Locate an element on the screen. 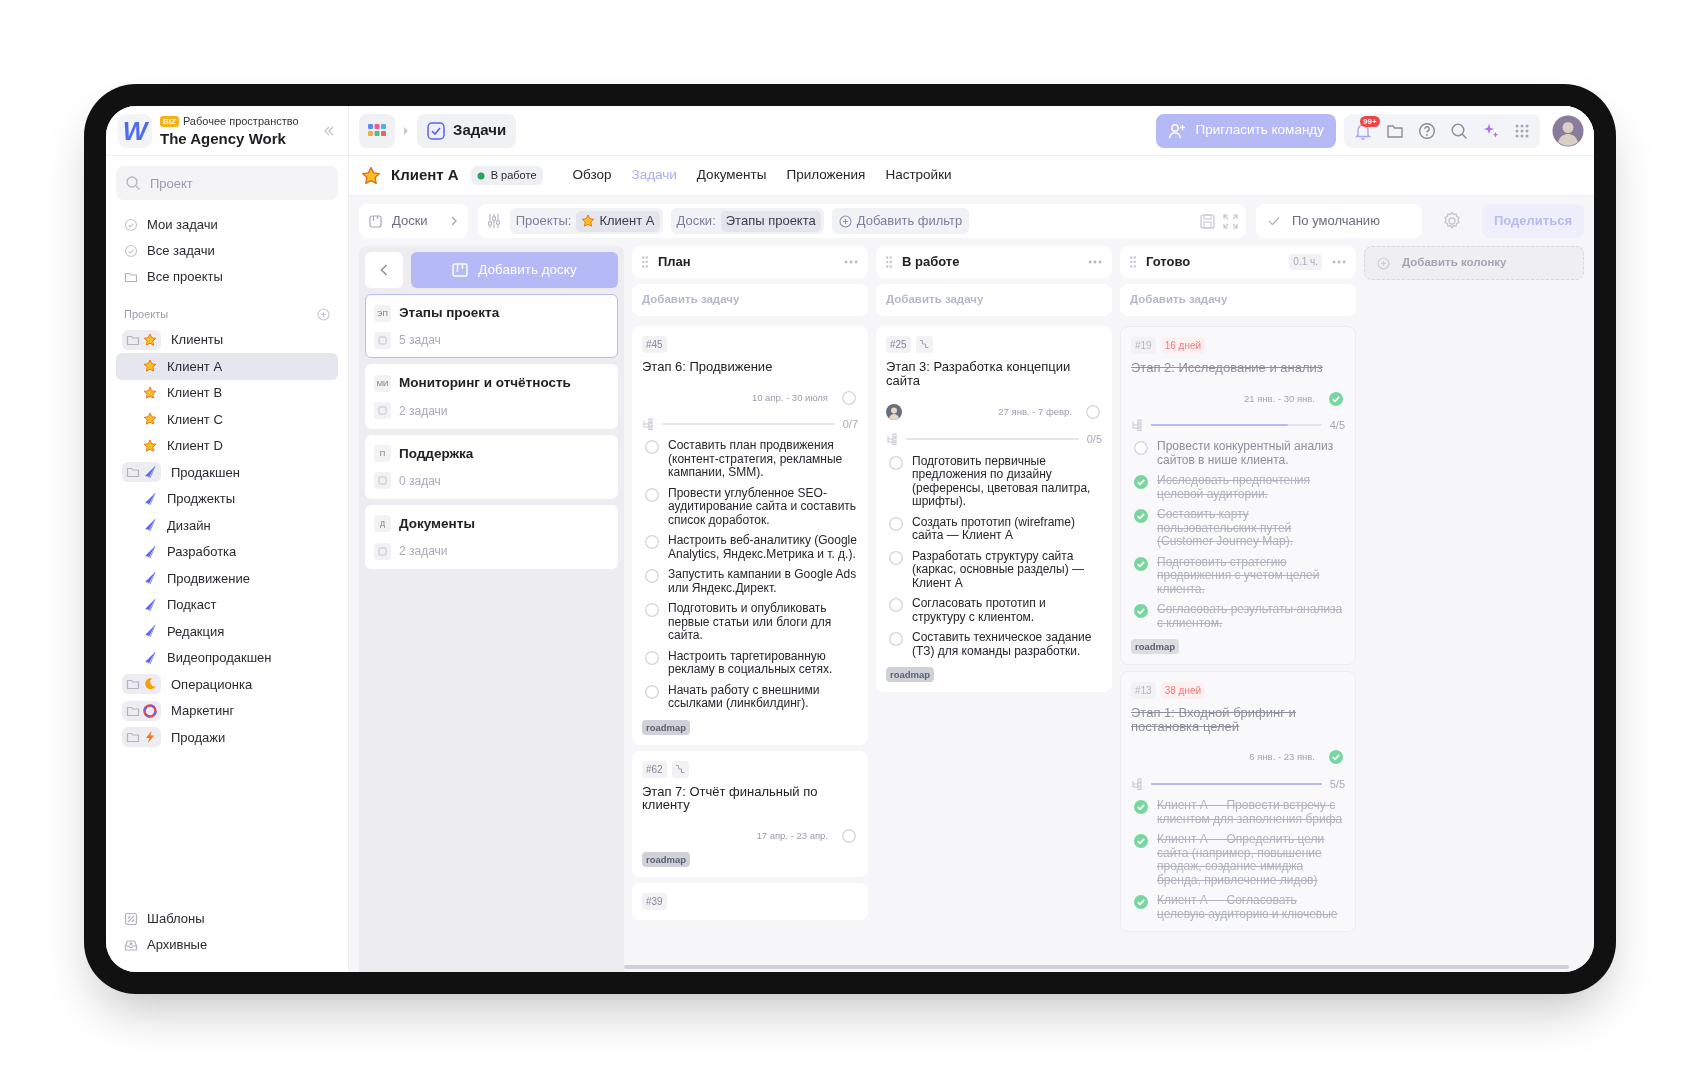 This screenshot has width=1700, height=1080. templates-icon is located at coordinates (131, 919).